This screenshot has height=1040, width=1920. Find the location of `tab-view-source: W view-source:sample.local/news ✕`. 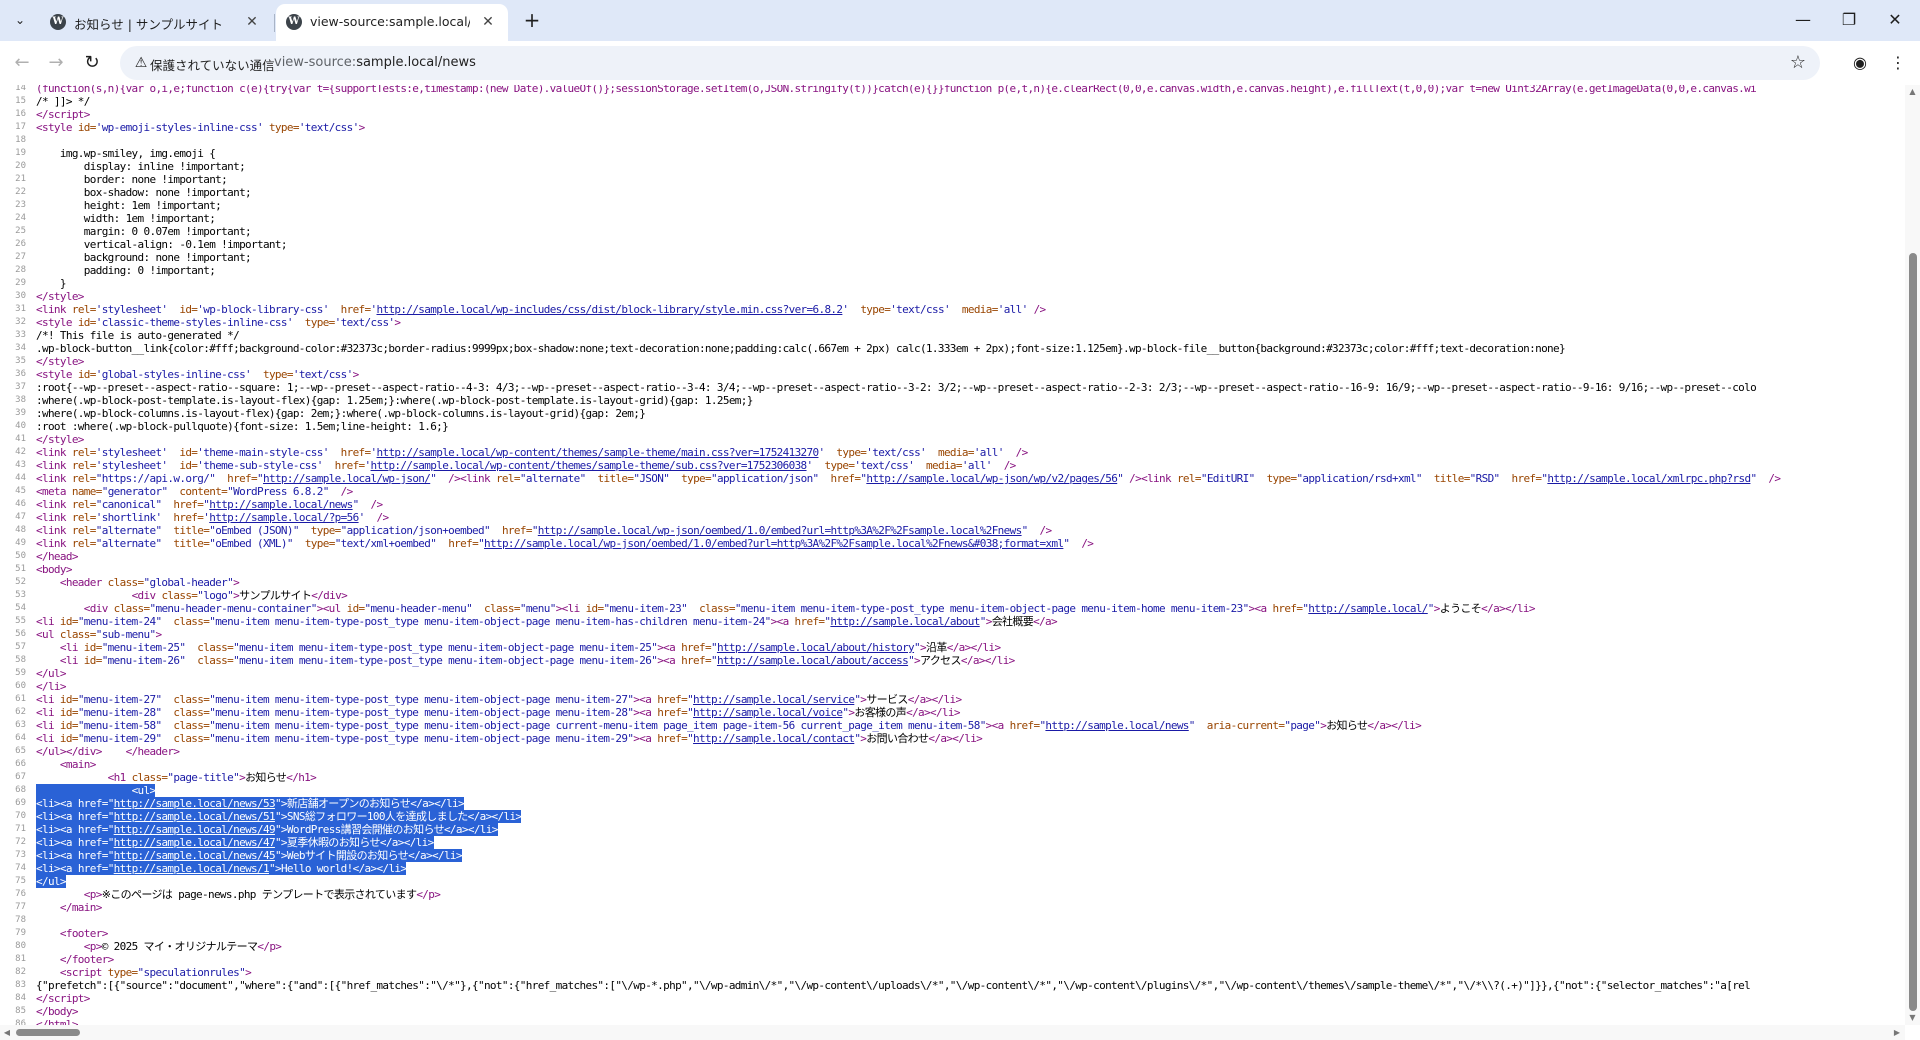

tab-view-source: W view-source:sample.local/news ✕ is located at coordinates (392, 22).